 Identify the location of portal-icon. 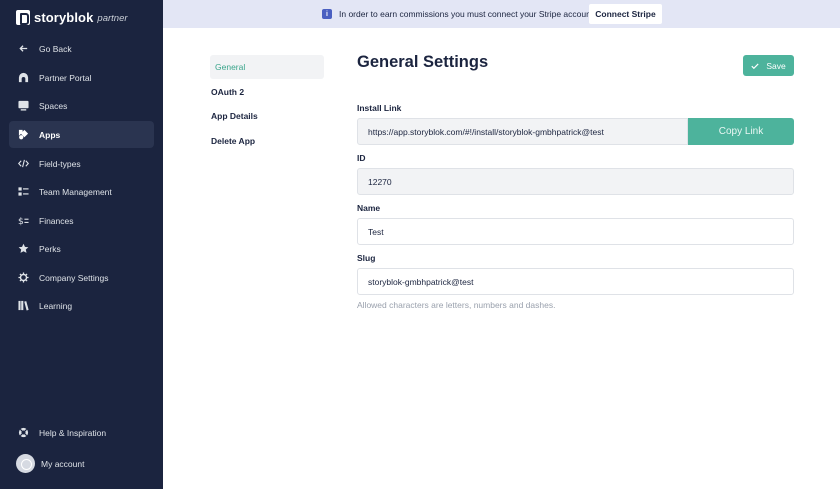
(23, 77).